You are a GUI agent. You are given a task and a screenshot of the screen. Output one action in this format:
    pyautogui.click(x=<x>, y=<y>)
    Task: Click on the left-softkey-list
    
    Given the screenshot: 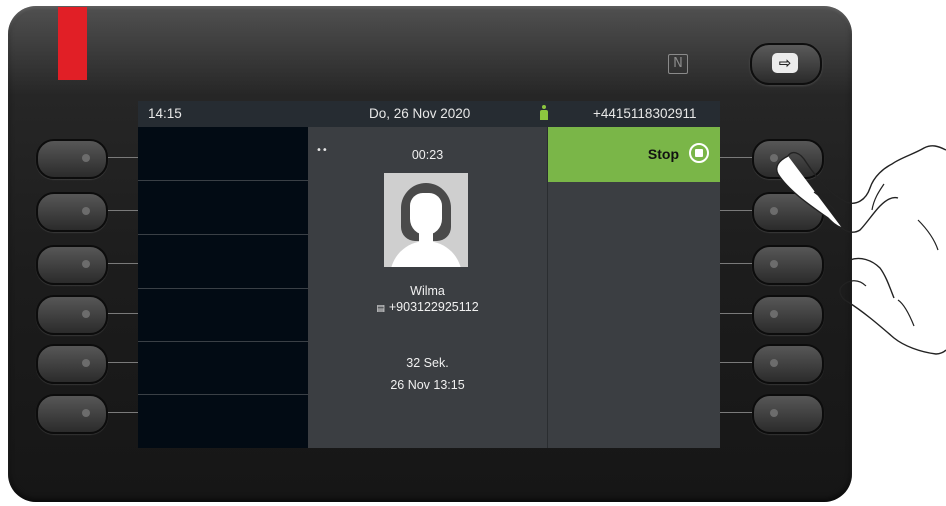 What is the action you would take?
    pyautogui.click(x=223, y=287)
    